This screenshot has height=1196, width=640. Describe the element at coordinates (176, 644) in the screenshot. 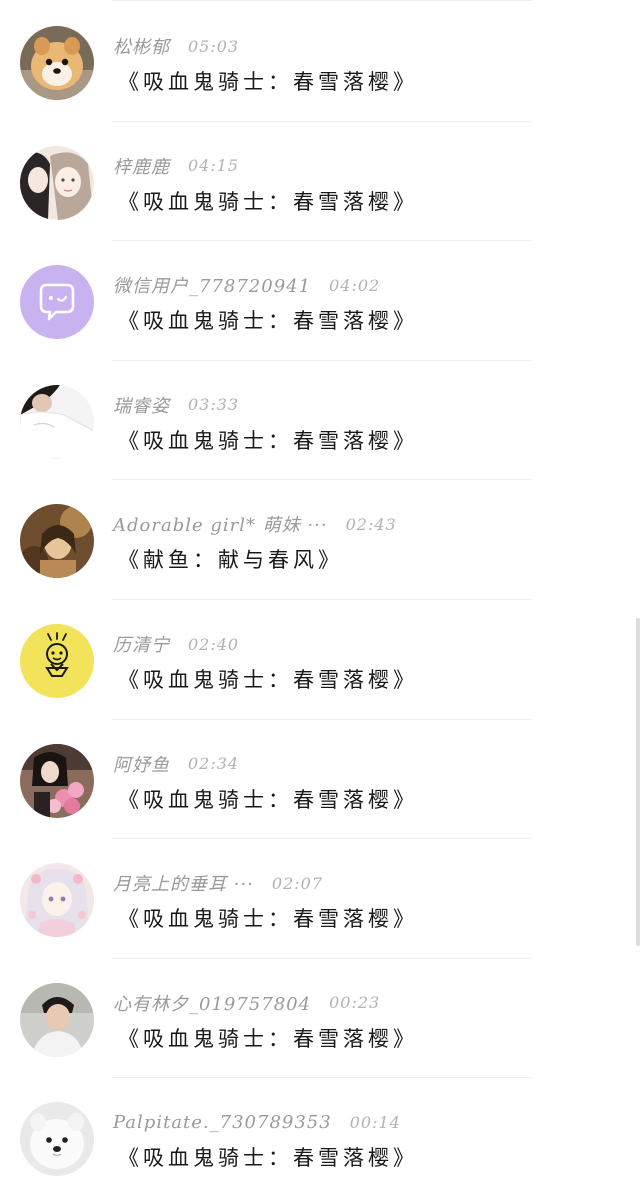

I see `comment-meta: 历清宁 02:40` at that location.